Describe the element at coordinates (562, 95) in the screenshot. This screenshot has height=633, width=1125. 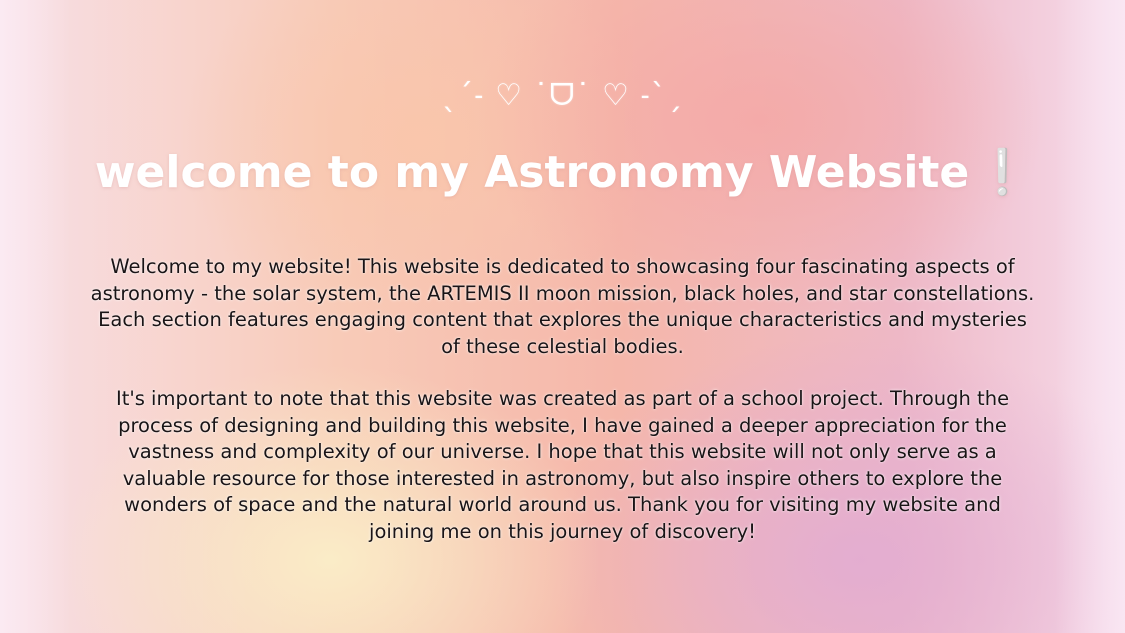
I see `kaomoji-decoration: ˎˊ˗ ♡ ˙ᗜ˙ ♡ ˗ˋˏ` at that location.